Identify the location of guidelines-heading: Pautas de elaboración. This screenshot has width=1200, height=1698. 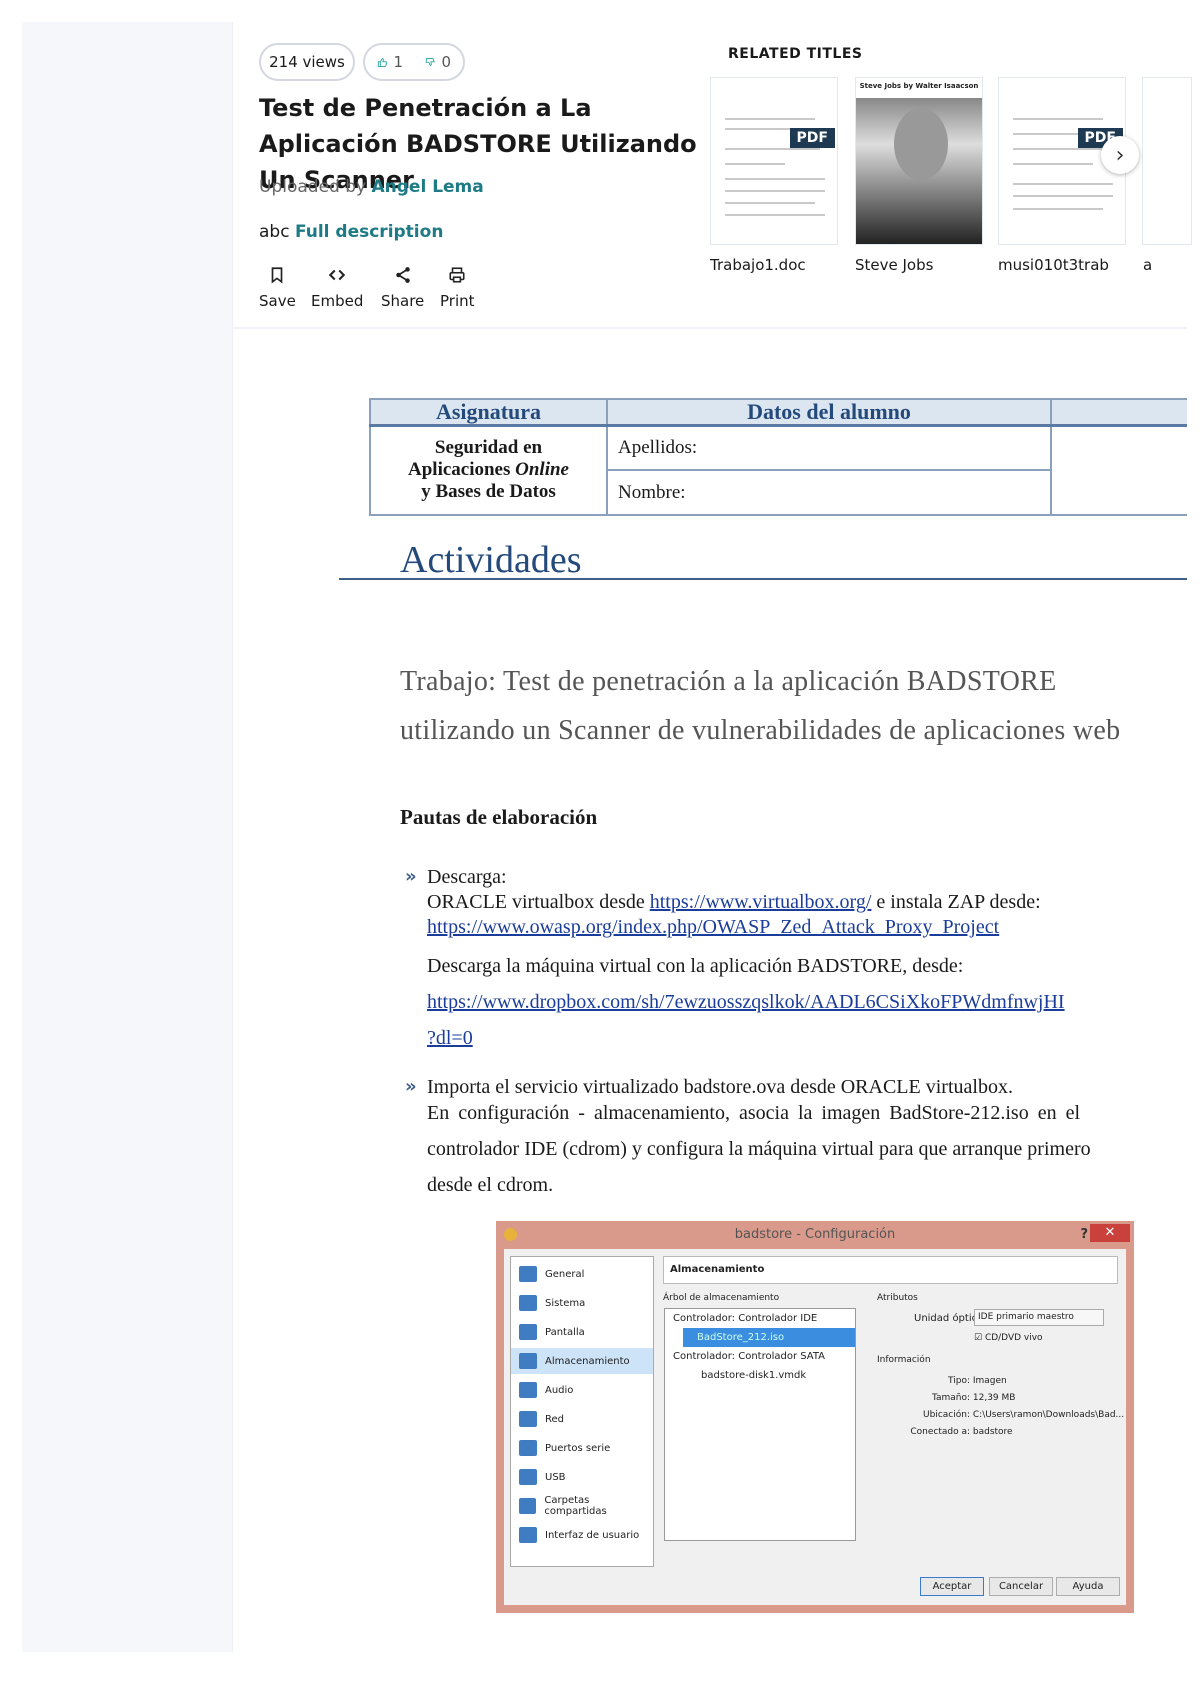
(499, 817).